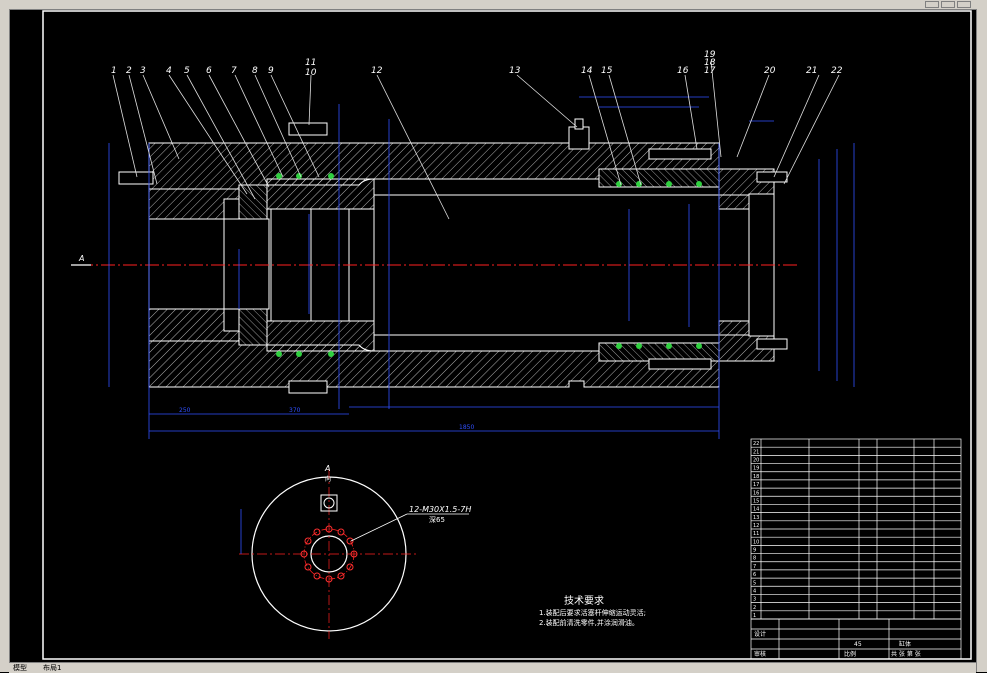 This screenshot has width=987, height=673. I want to click on thread-depth: 深65, so click(437, 519).